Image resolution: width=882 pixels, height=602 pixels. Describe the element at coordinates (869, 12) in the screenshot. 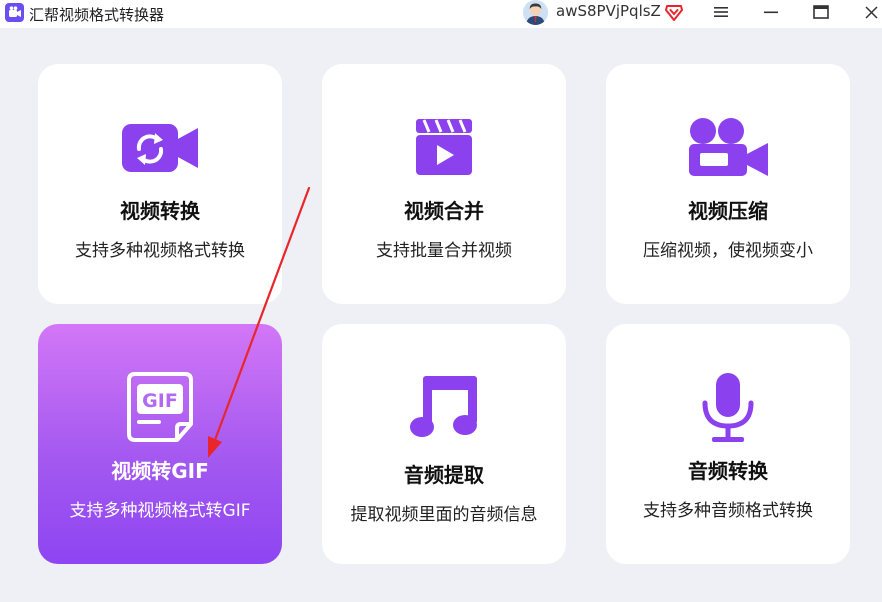

I see `close-icon` at that location.